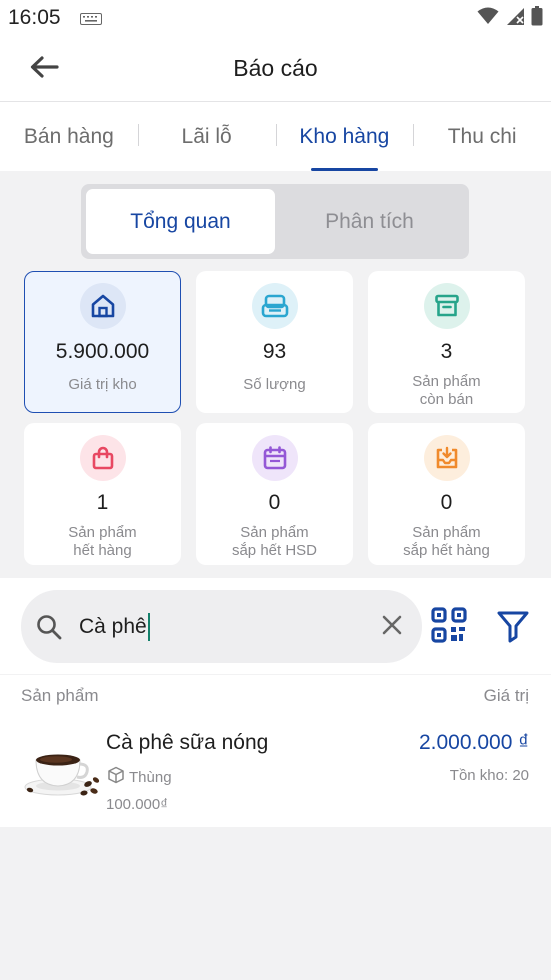 This screenshot has height=980, width=551. What do you see at coordinates (488, 18) in the screenshot?
I see `wifi-icon` at bounding box center [488, 18].